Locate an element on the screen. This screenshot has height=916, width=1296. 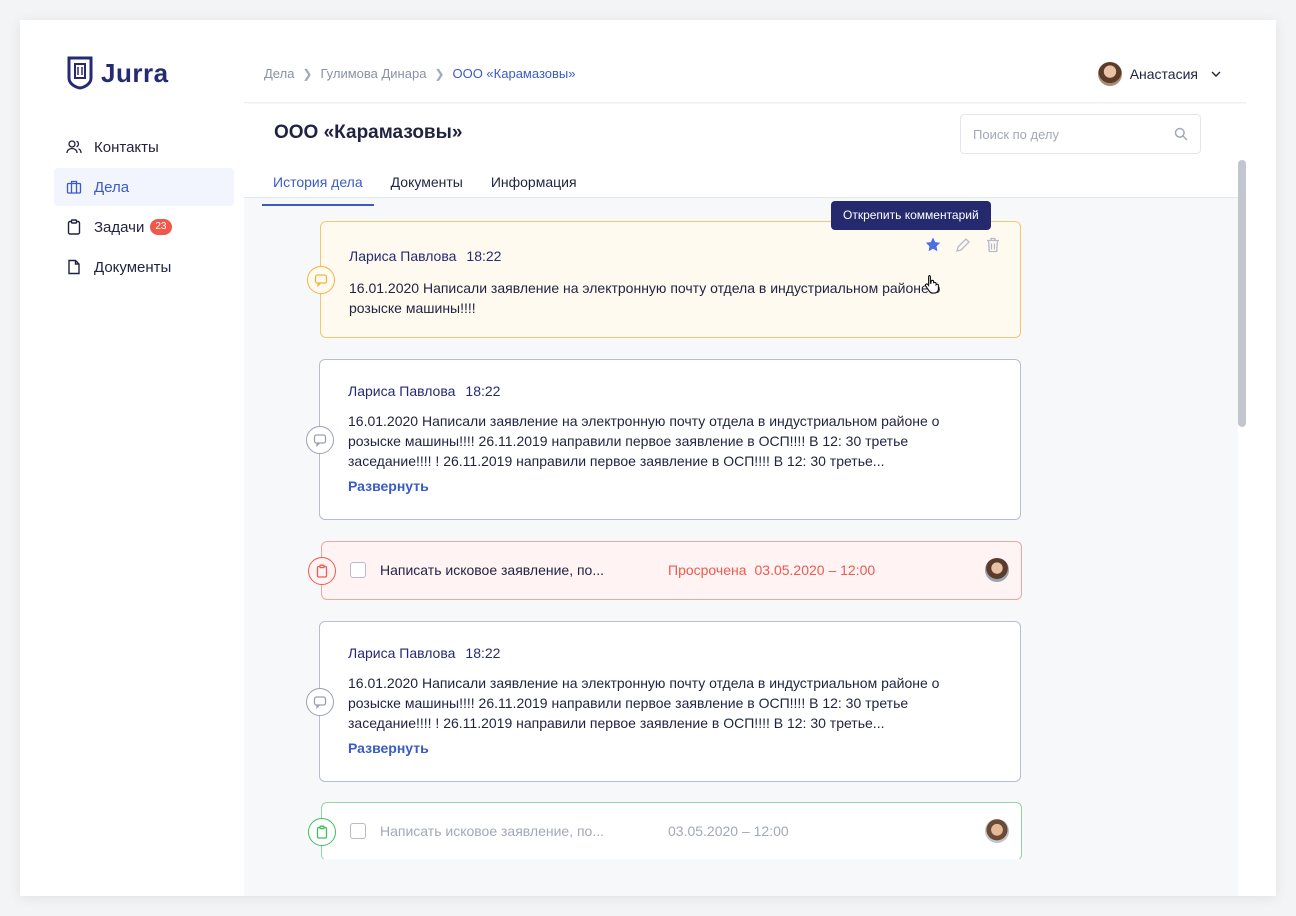
document-icon is located at coordinates (74, 267).